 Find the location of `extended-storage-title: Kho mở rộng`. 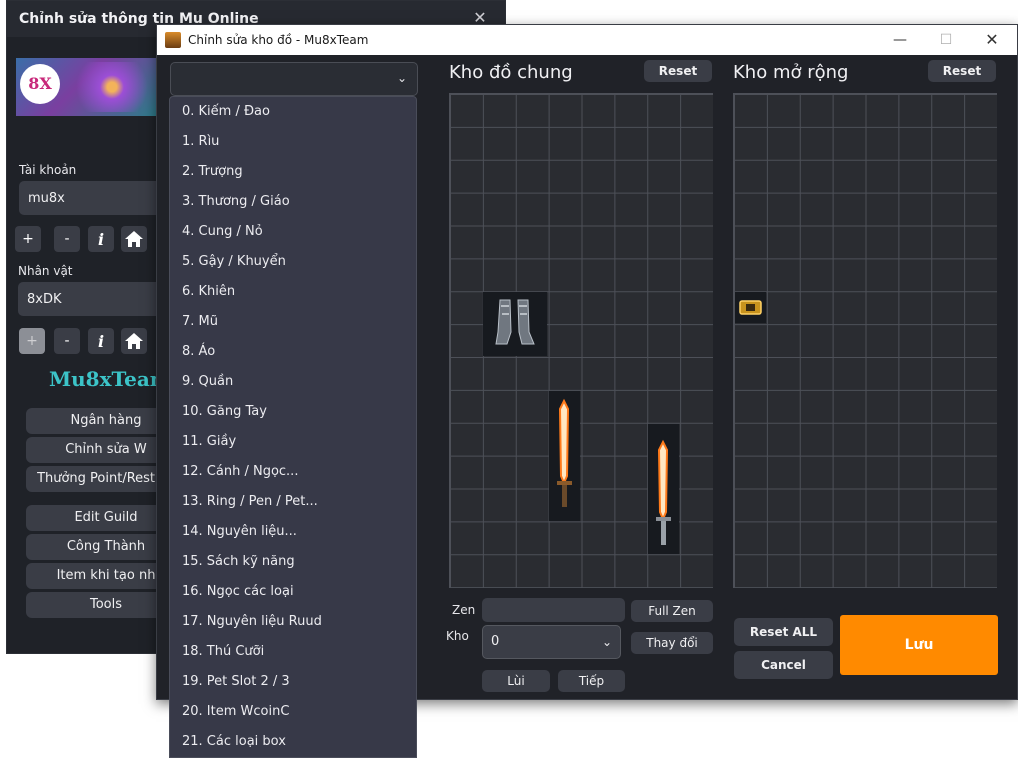

extended-storage-title: Kho mở rộng is located at coordinates (791, 72).